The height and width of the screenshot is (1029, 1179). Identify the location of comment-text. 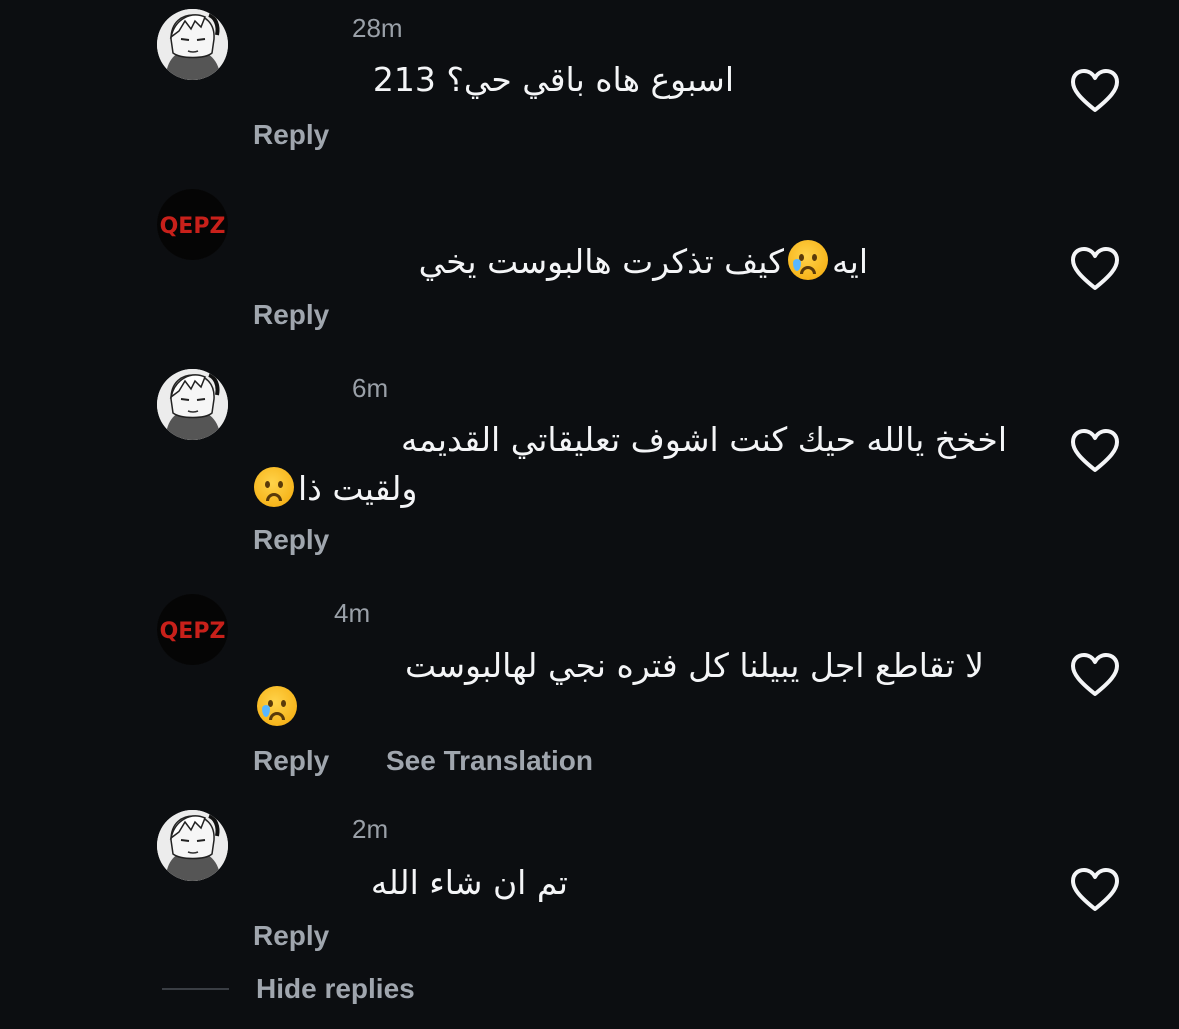
(277, 708).